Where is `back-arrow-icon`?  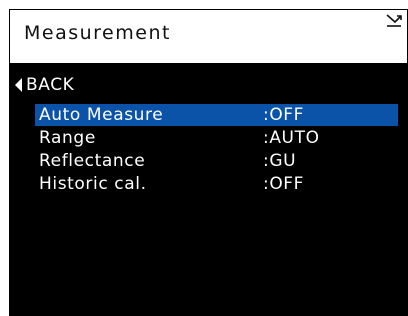 back-arrow-icon is located at coordinates (18, 85).